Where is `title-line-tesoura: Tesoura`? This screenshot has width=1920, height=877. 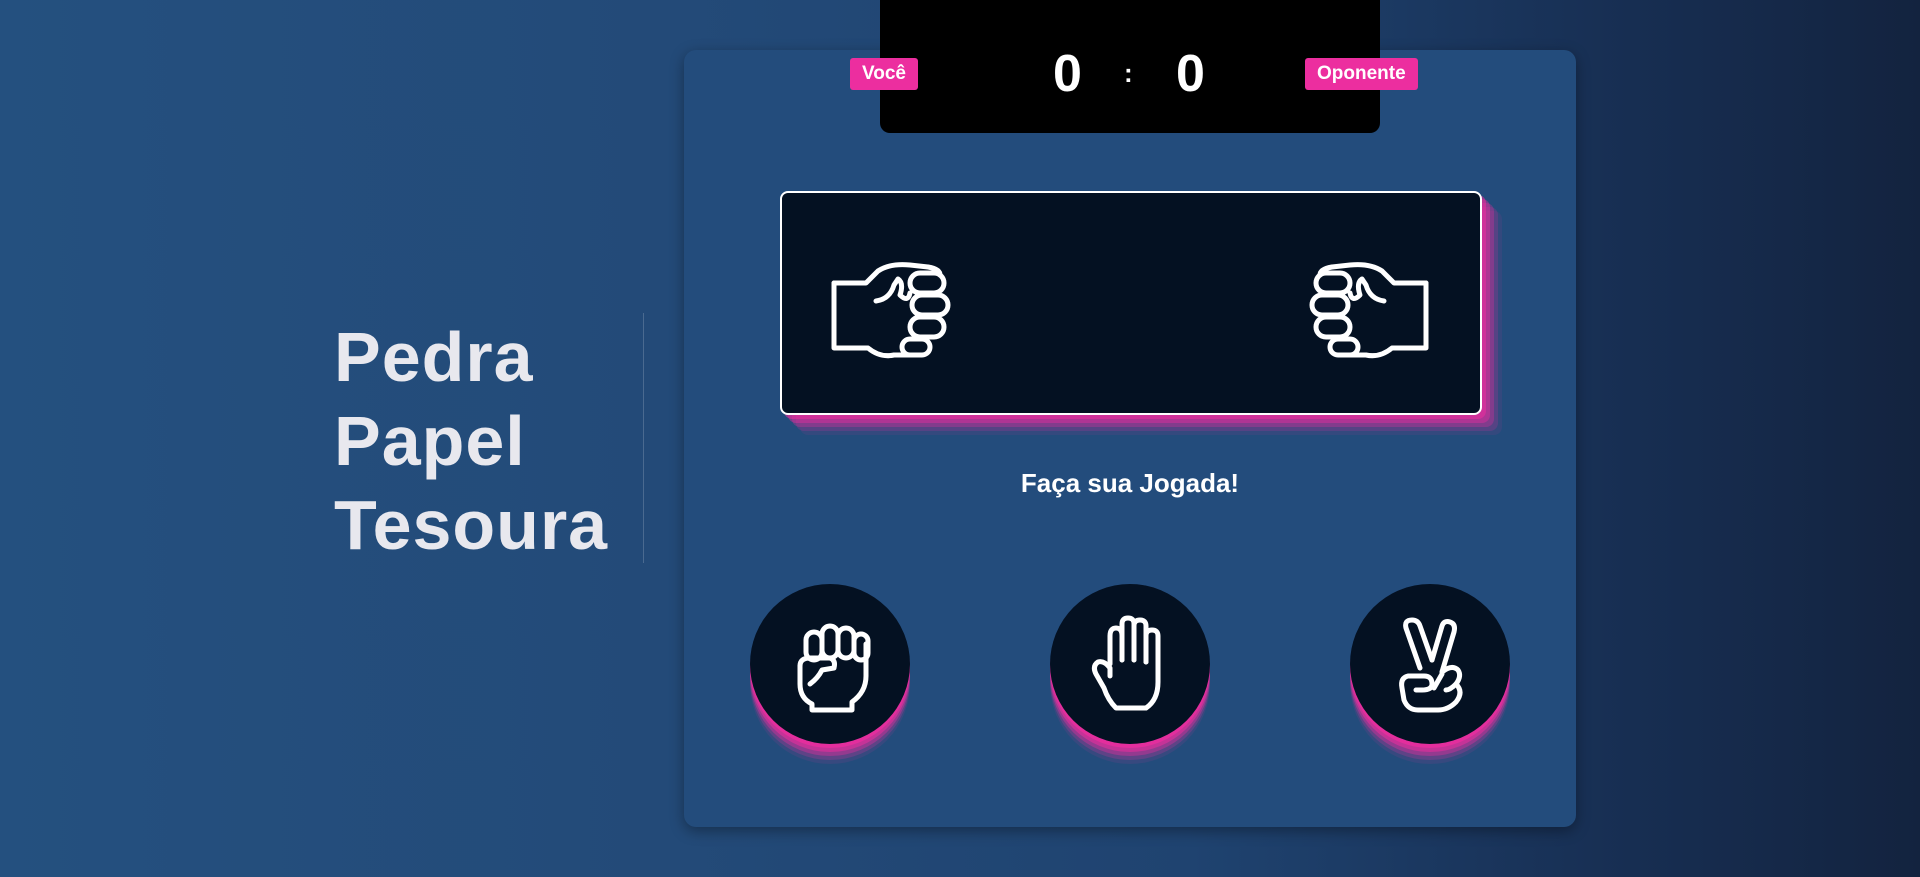
title-line-tesoura: Tesoura is located at coordinates (471, 525).